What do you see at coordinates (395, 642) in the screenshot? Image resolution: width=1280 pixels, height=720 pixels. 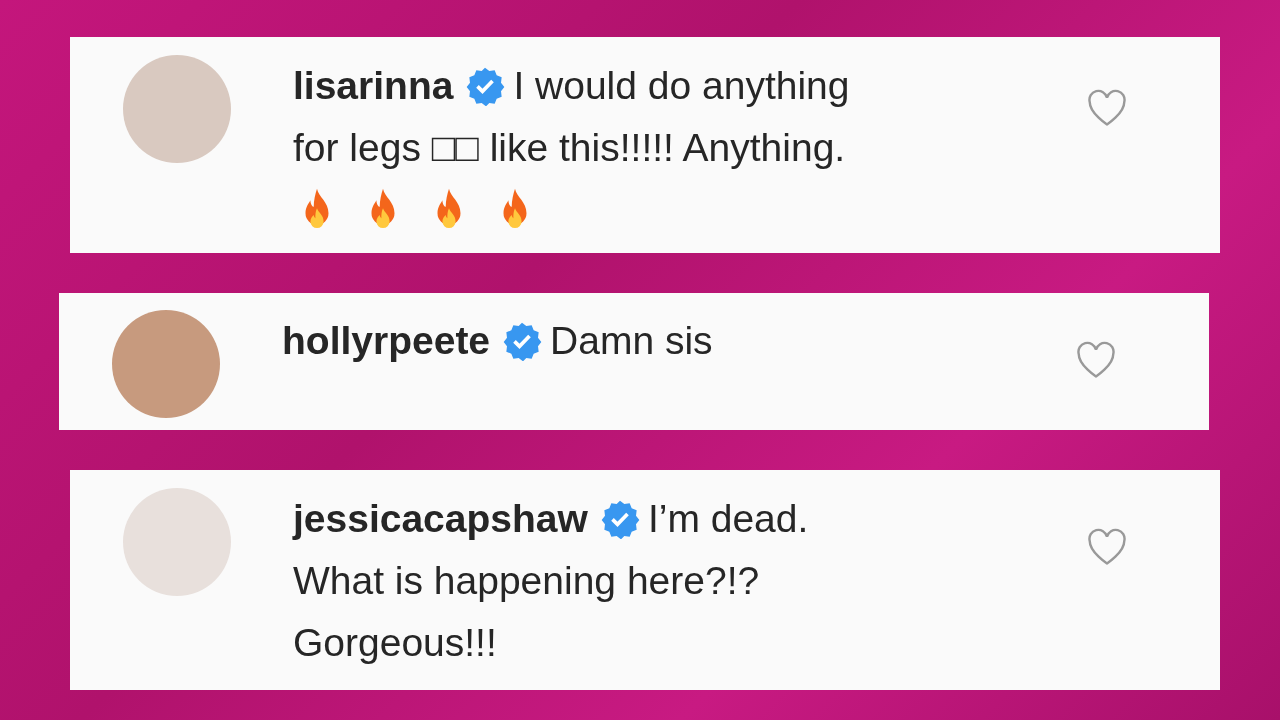 I see `comment-text: Gorgeous!!!` at bounding box center [395, 642].